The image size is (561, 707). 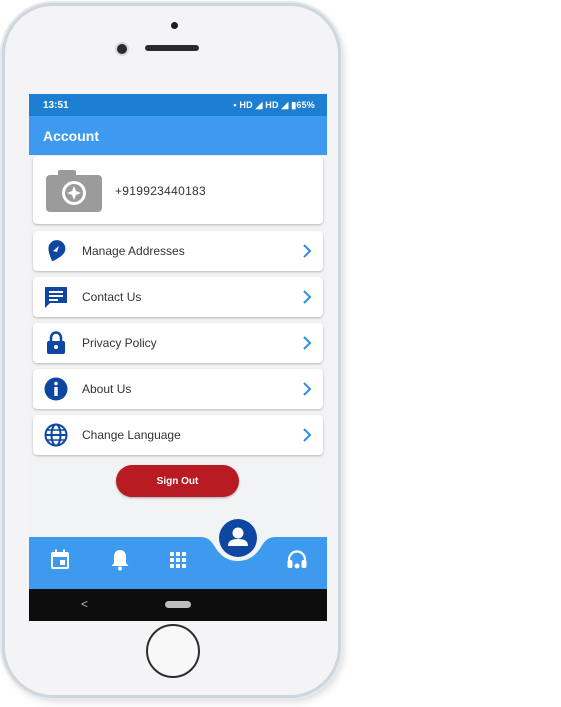 What do you see at coordinates (178, 135) in the screenshot?
I see `app-bar: Account` at bounding box center [178, 135].